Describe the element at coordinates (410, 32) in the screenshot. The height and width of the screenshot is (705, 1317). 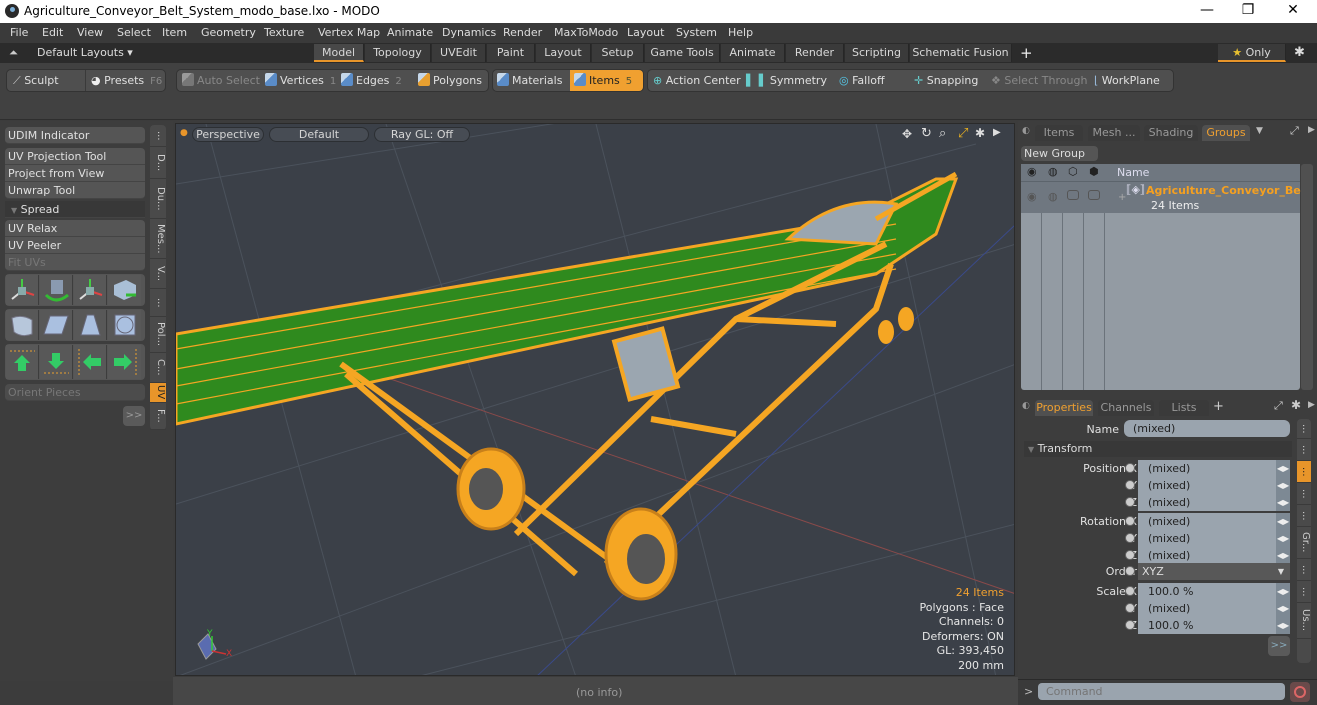
I see `menu-animate: Animate` at that location.